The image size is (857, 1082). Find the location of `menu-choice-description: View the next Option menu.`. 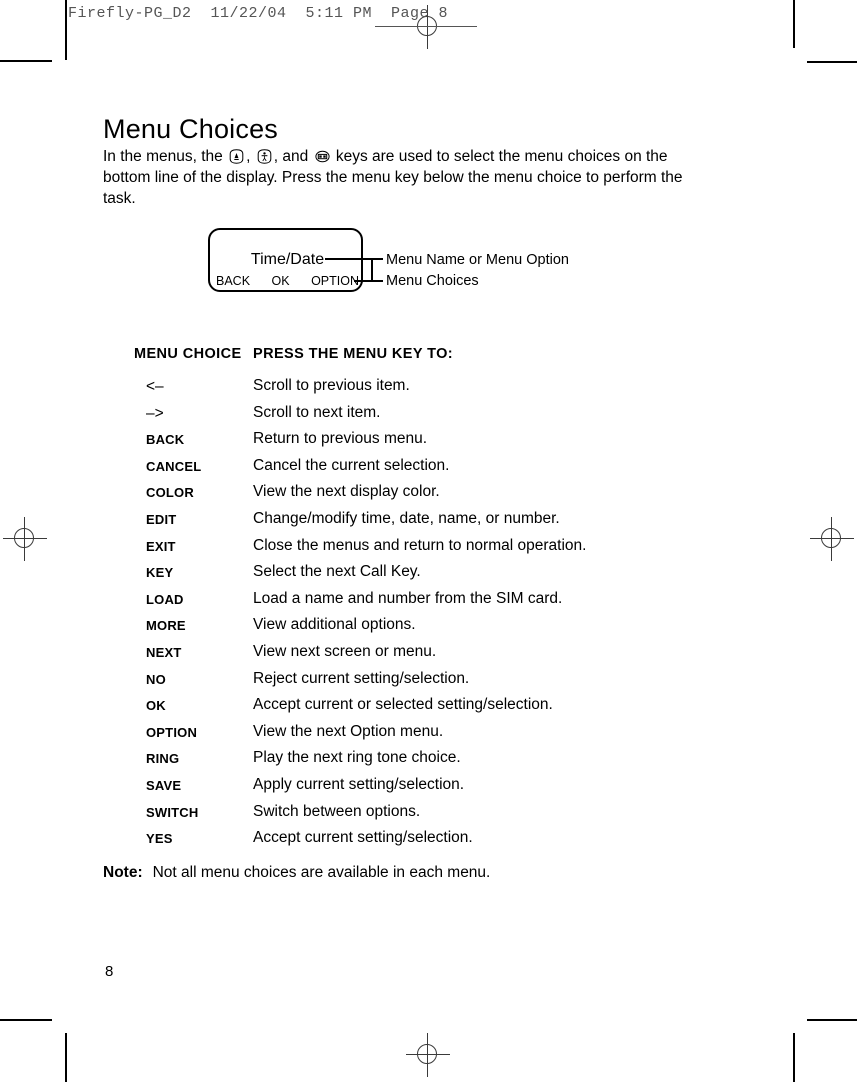

menu-choice-description: View the next Option menu. is located at coordinates (348, 731).